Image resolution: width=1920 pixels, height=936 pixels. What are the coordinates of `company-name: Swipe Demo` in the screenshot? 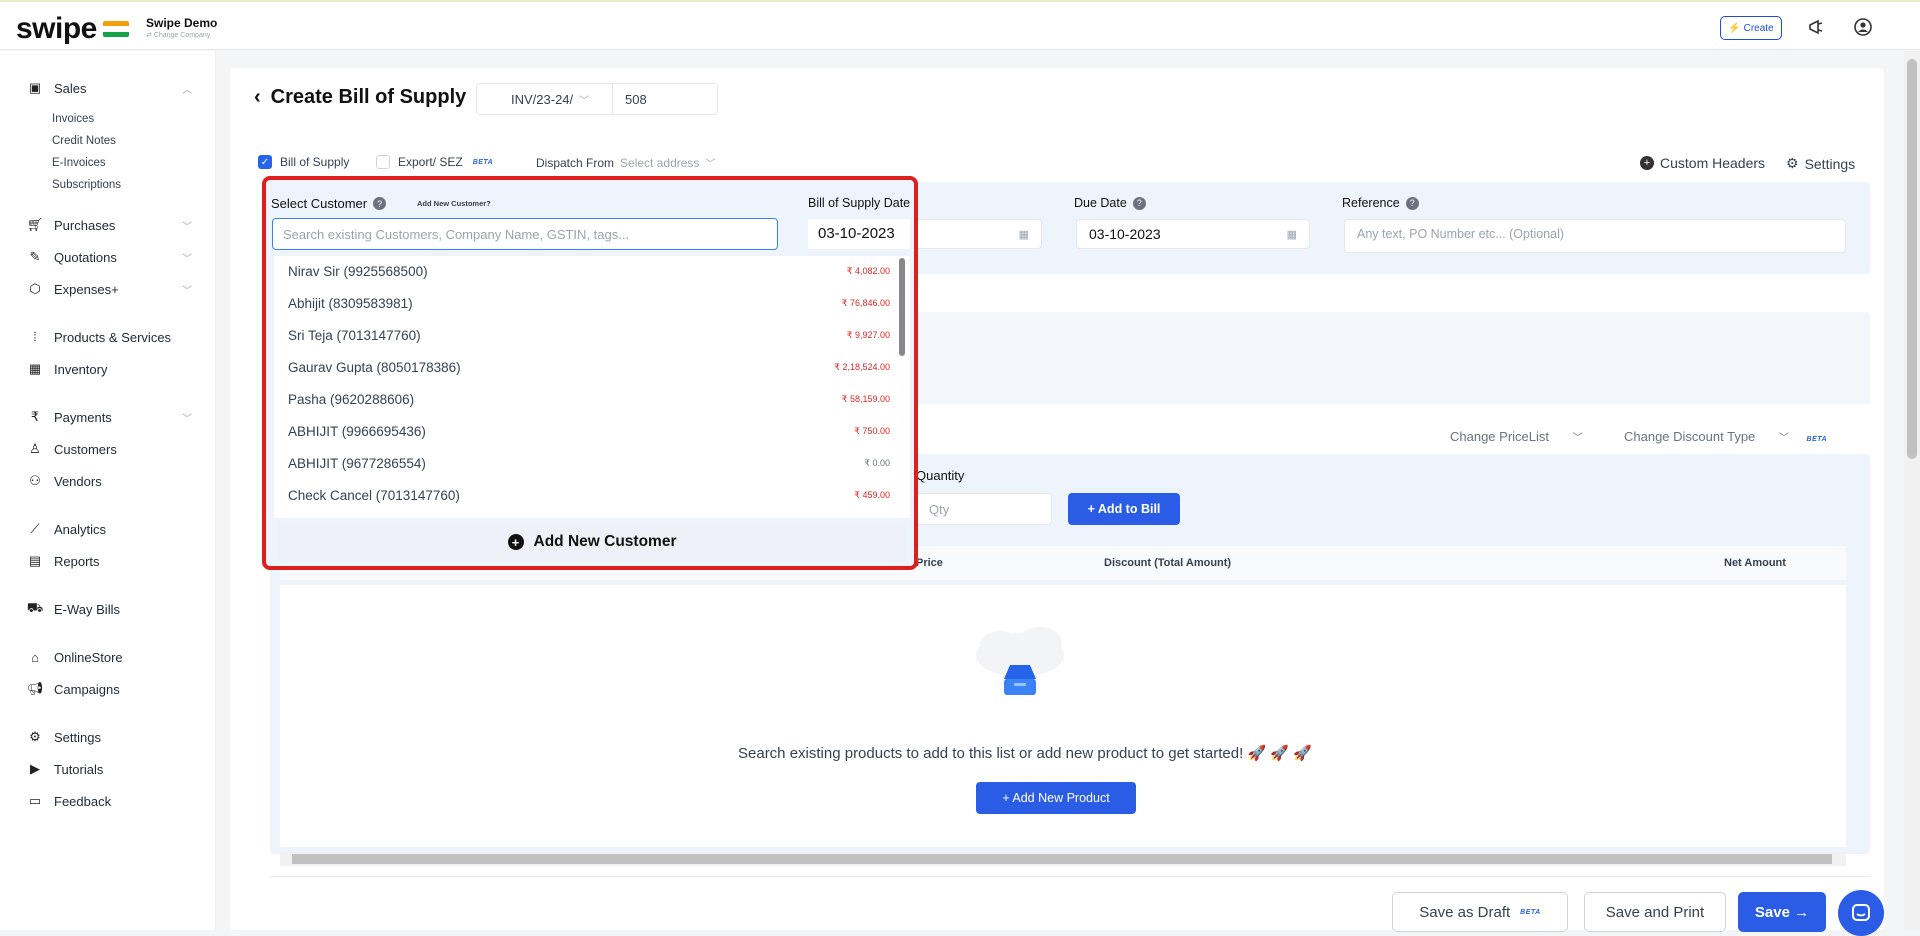 It's located at (182, 23).